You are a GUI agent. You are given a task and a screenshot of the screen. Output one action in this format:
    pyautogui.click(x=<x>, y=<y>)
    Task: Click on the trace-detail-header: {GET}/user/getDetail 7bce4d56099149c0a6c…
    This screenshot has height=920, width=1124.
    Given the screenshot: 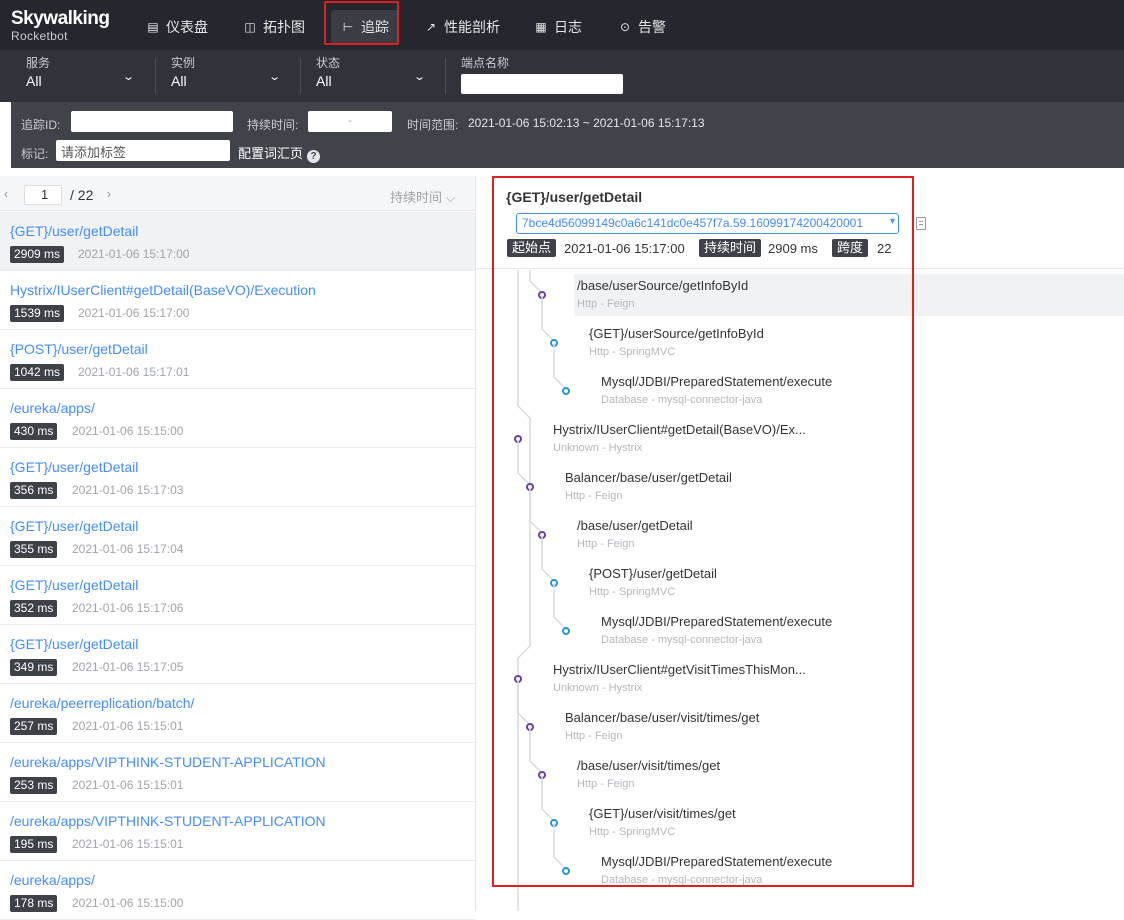 What is the action you would take?
    pyautogui.click(x=800, y=222)
    